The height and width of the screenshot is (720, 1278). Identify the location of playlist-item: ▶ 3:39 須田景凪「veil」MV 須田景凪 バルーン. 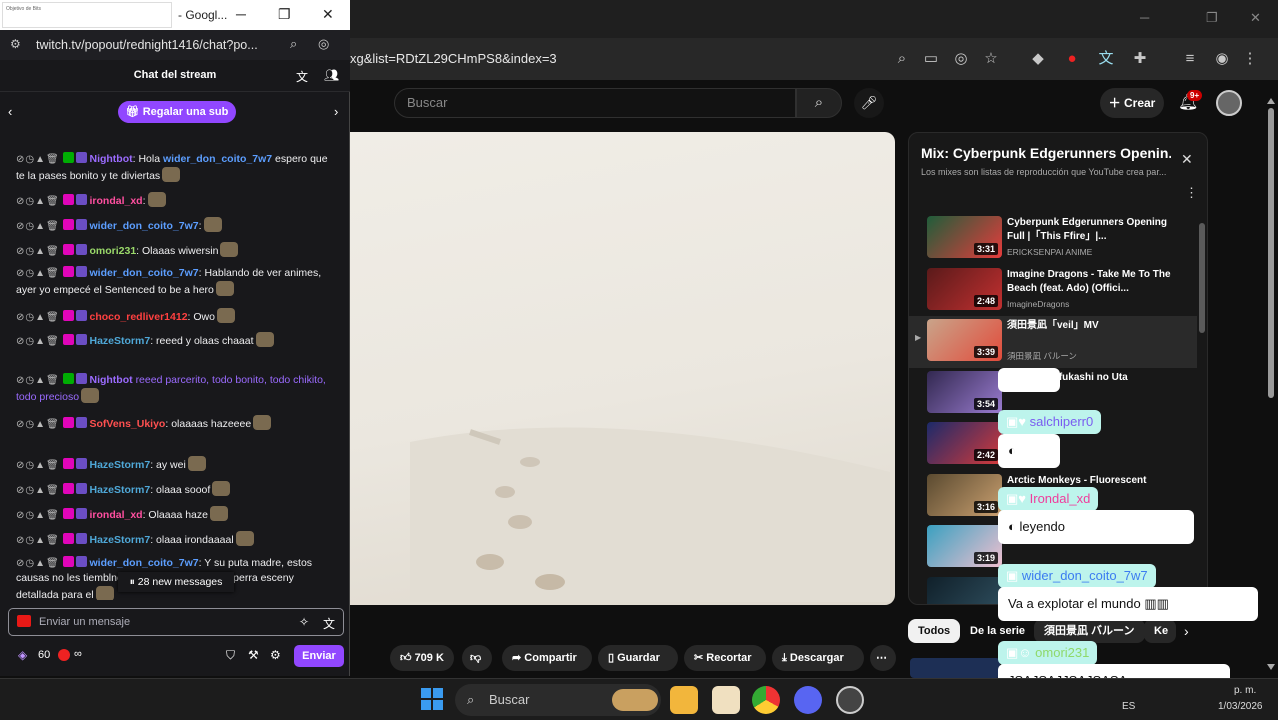
(1053, 342).